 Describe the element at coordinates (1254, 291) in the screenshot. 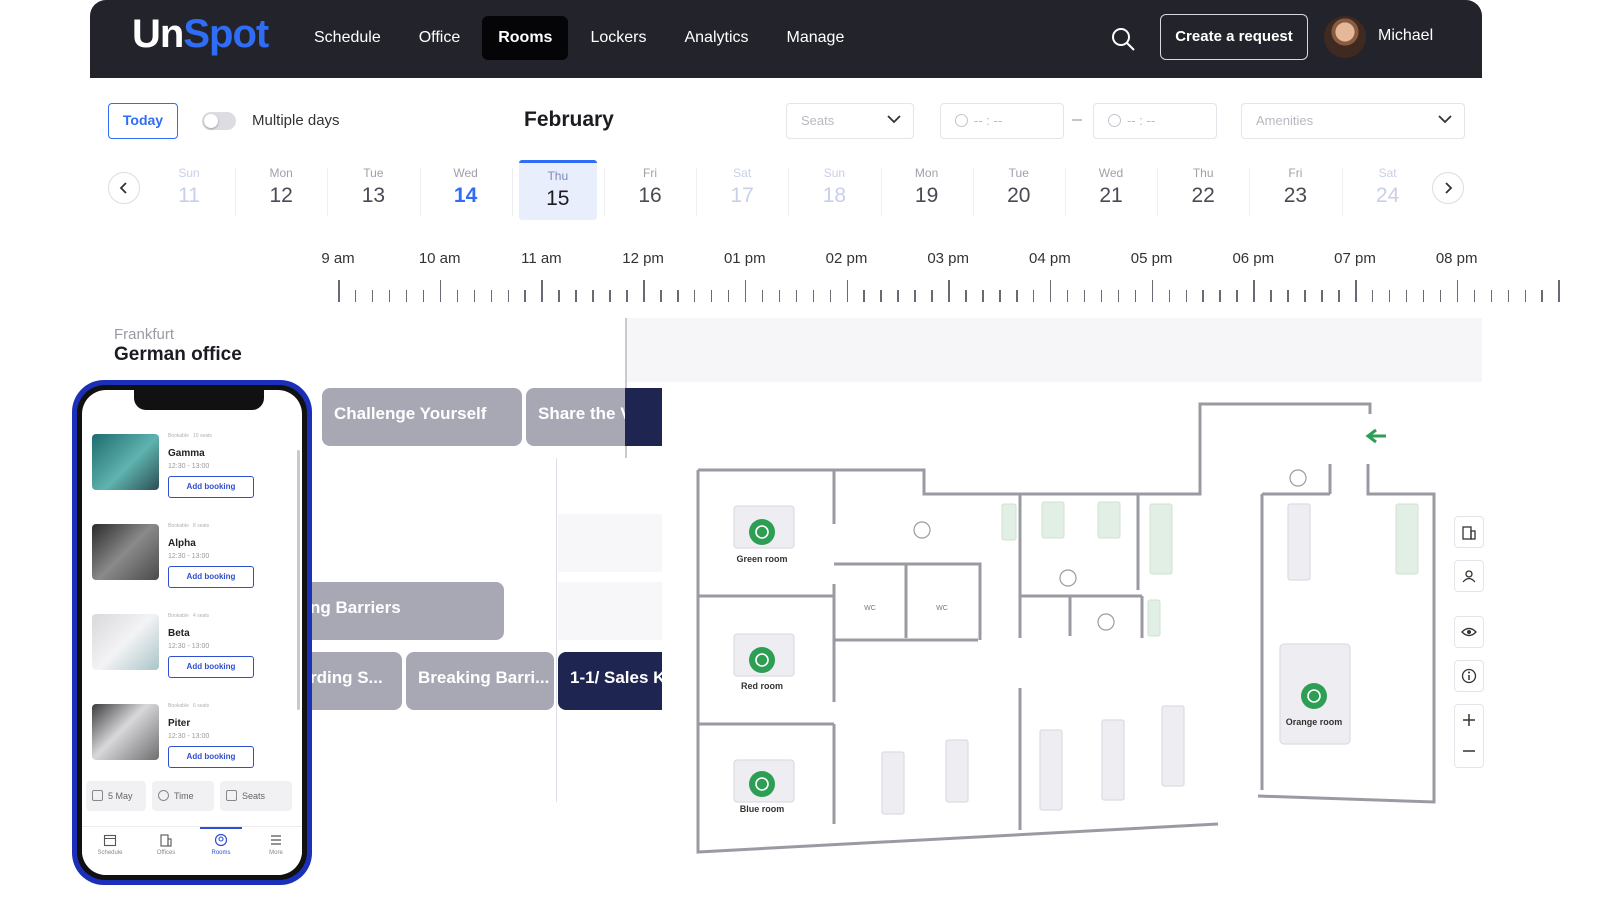

I see `tick-major` at that location.